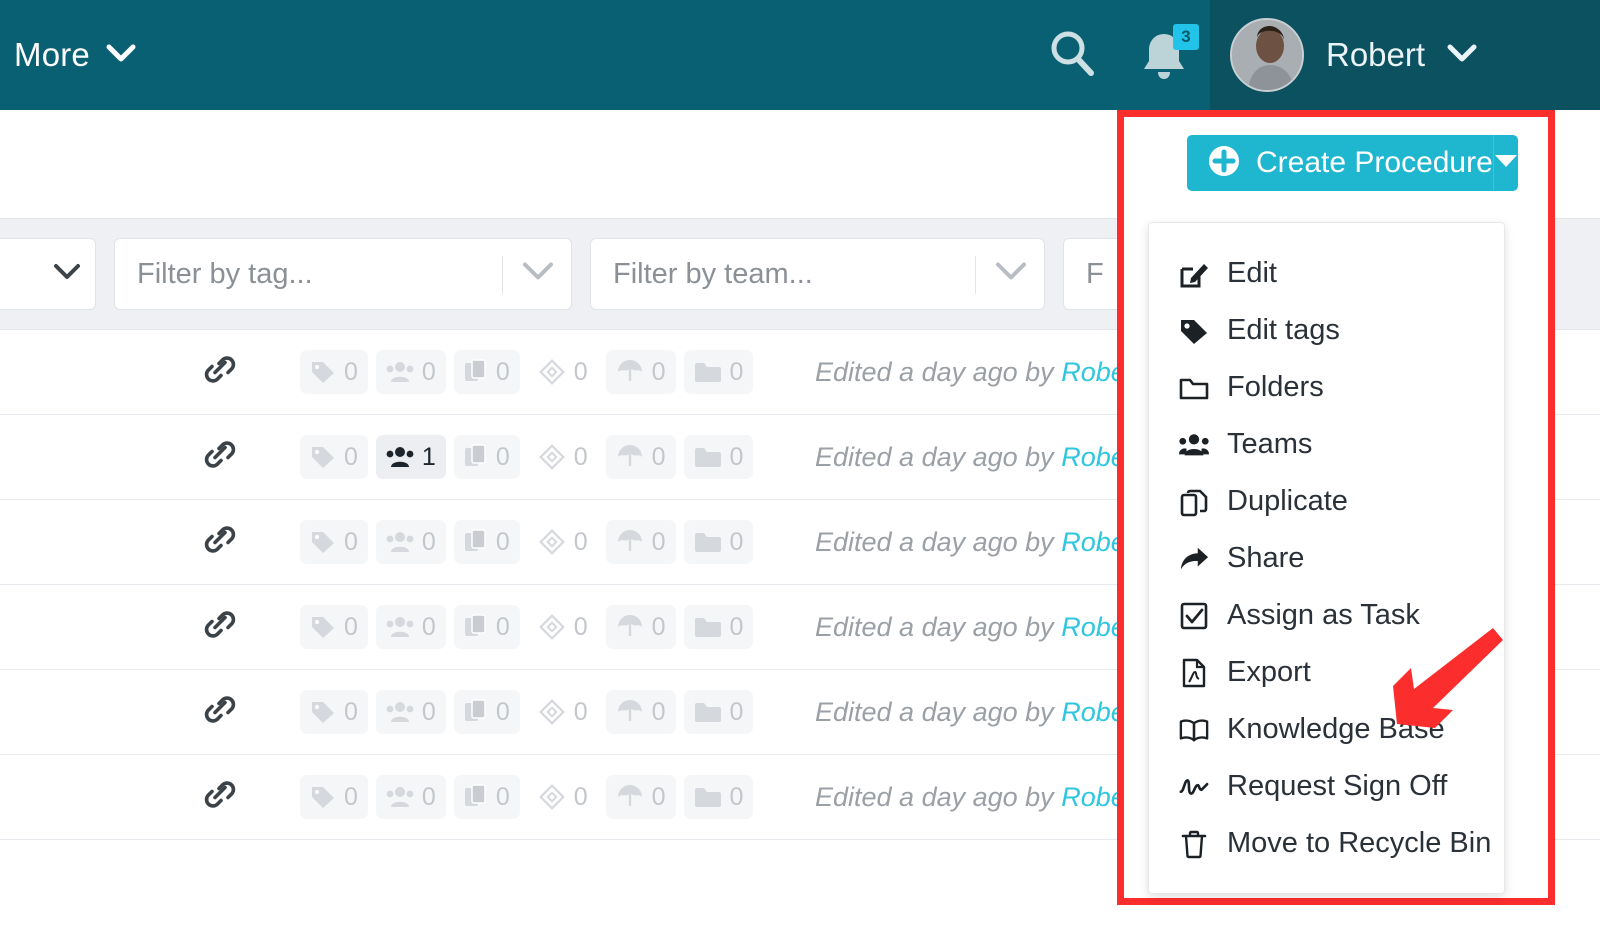  I want to click on signature-icon, so click(1194, 787).